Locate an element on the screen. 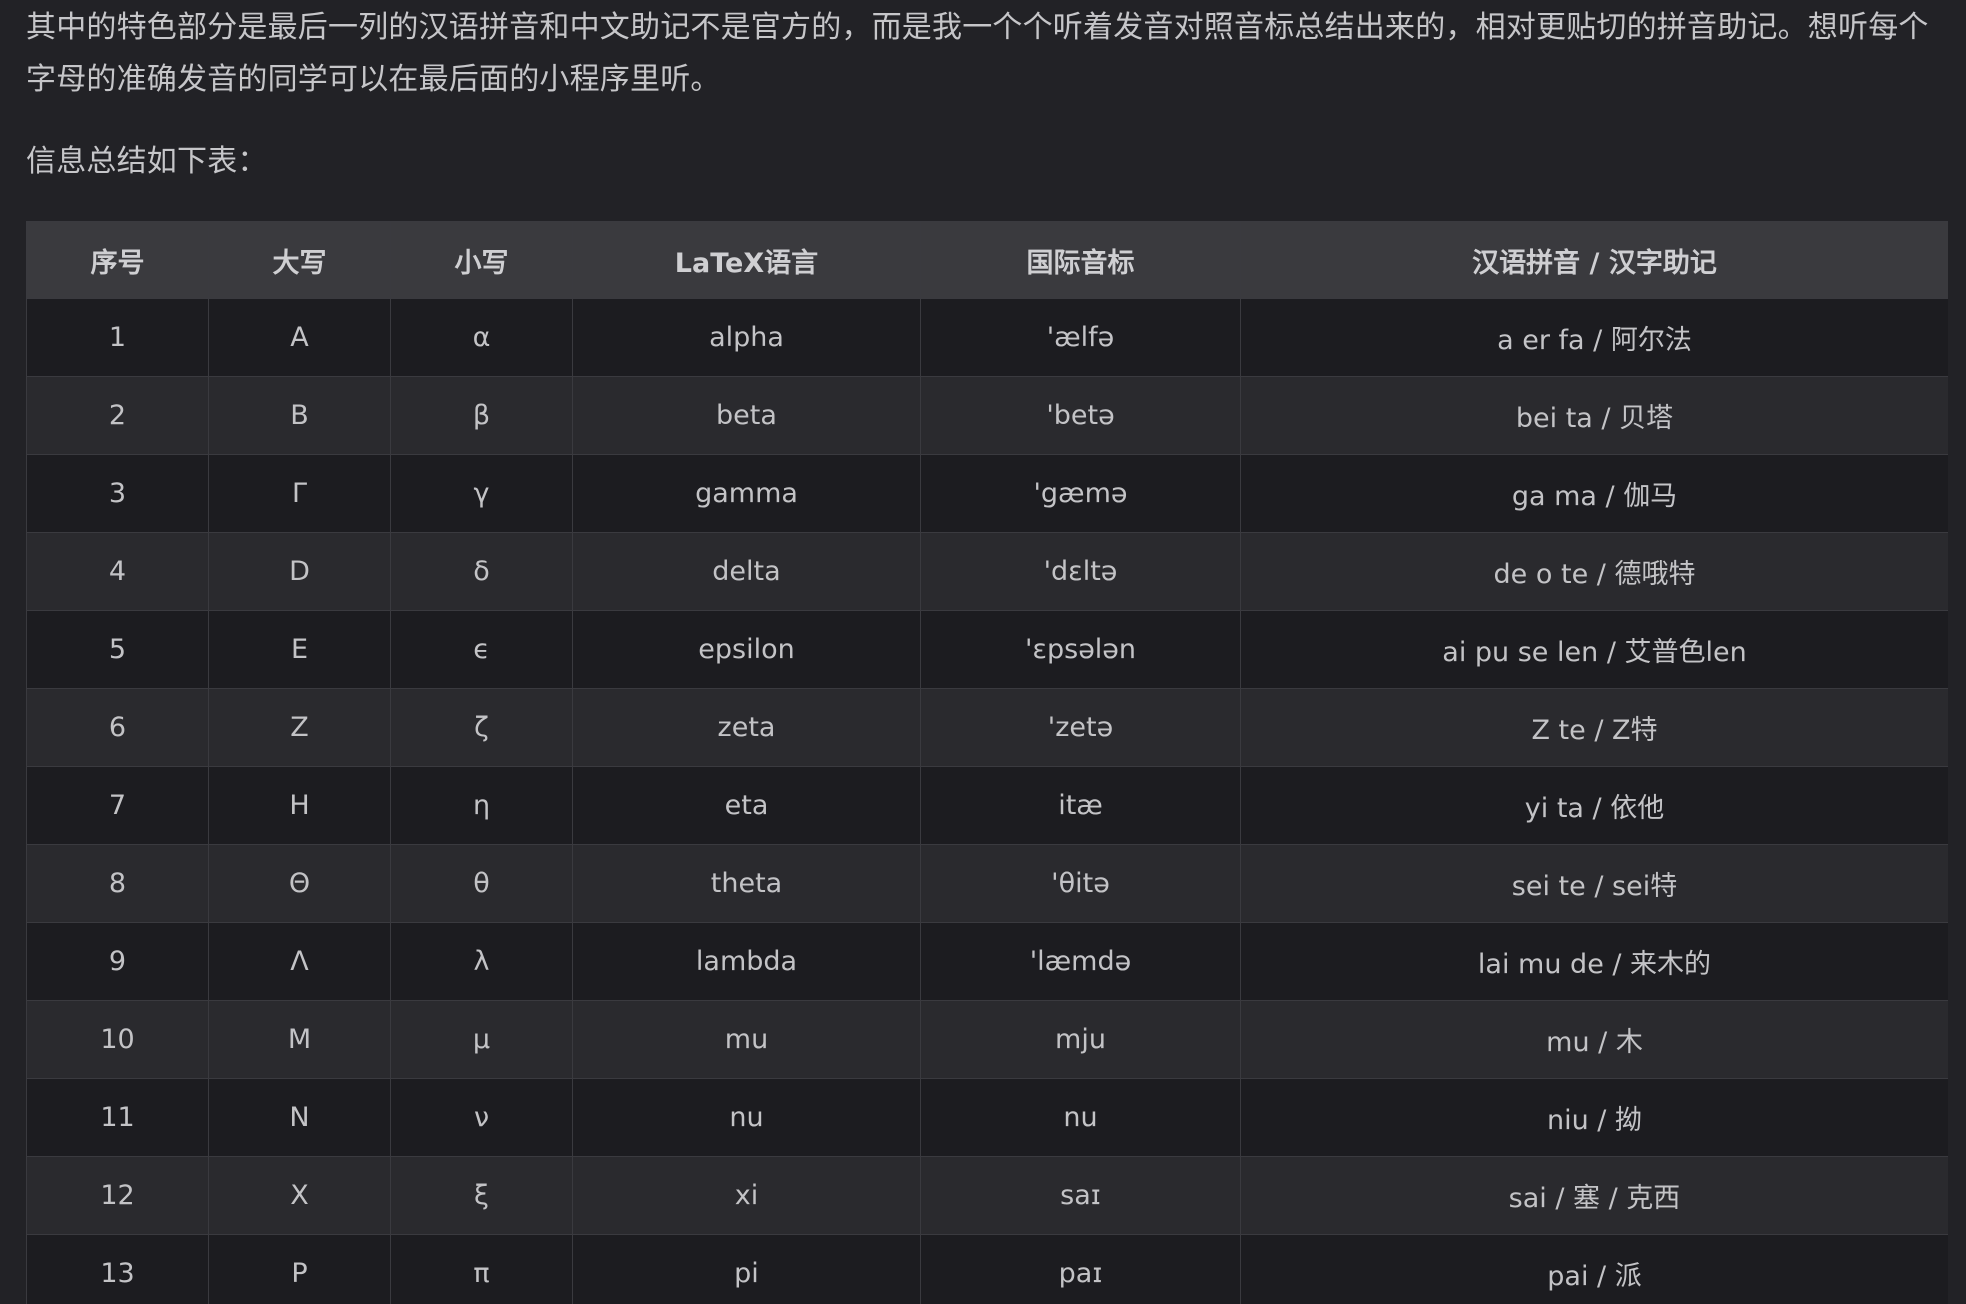 This screenshot has height=1304, width=1966. header-uppercase: 大写 is located at coordinates (299, 260).